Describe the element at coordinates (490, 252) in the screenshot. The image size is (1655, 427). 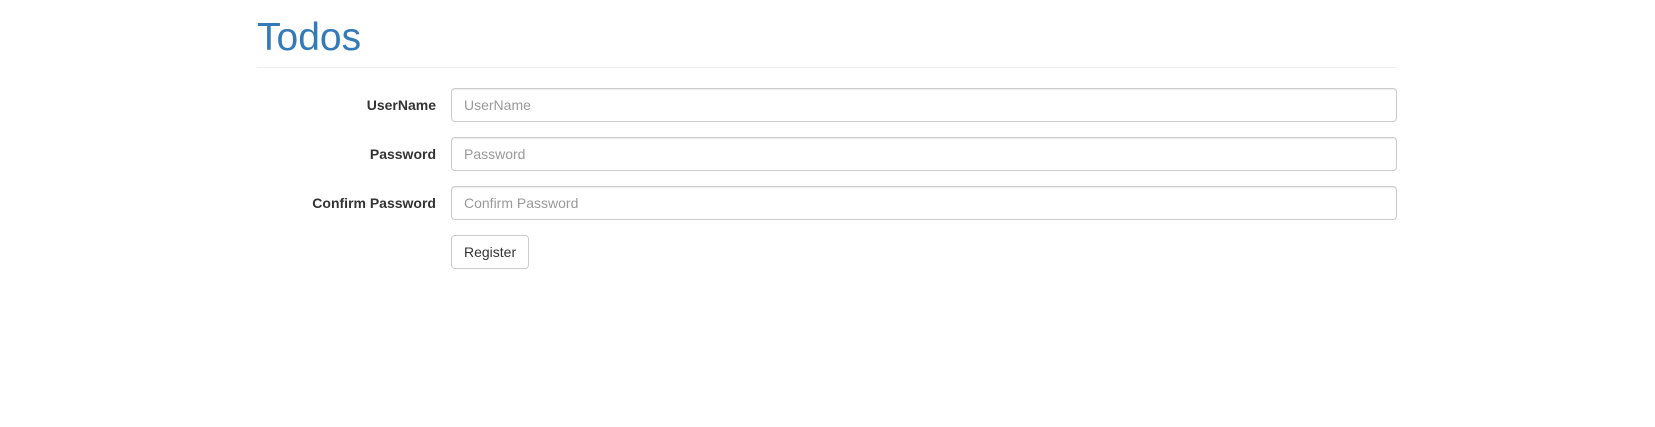
I see `register-button: Register` at that location.